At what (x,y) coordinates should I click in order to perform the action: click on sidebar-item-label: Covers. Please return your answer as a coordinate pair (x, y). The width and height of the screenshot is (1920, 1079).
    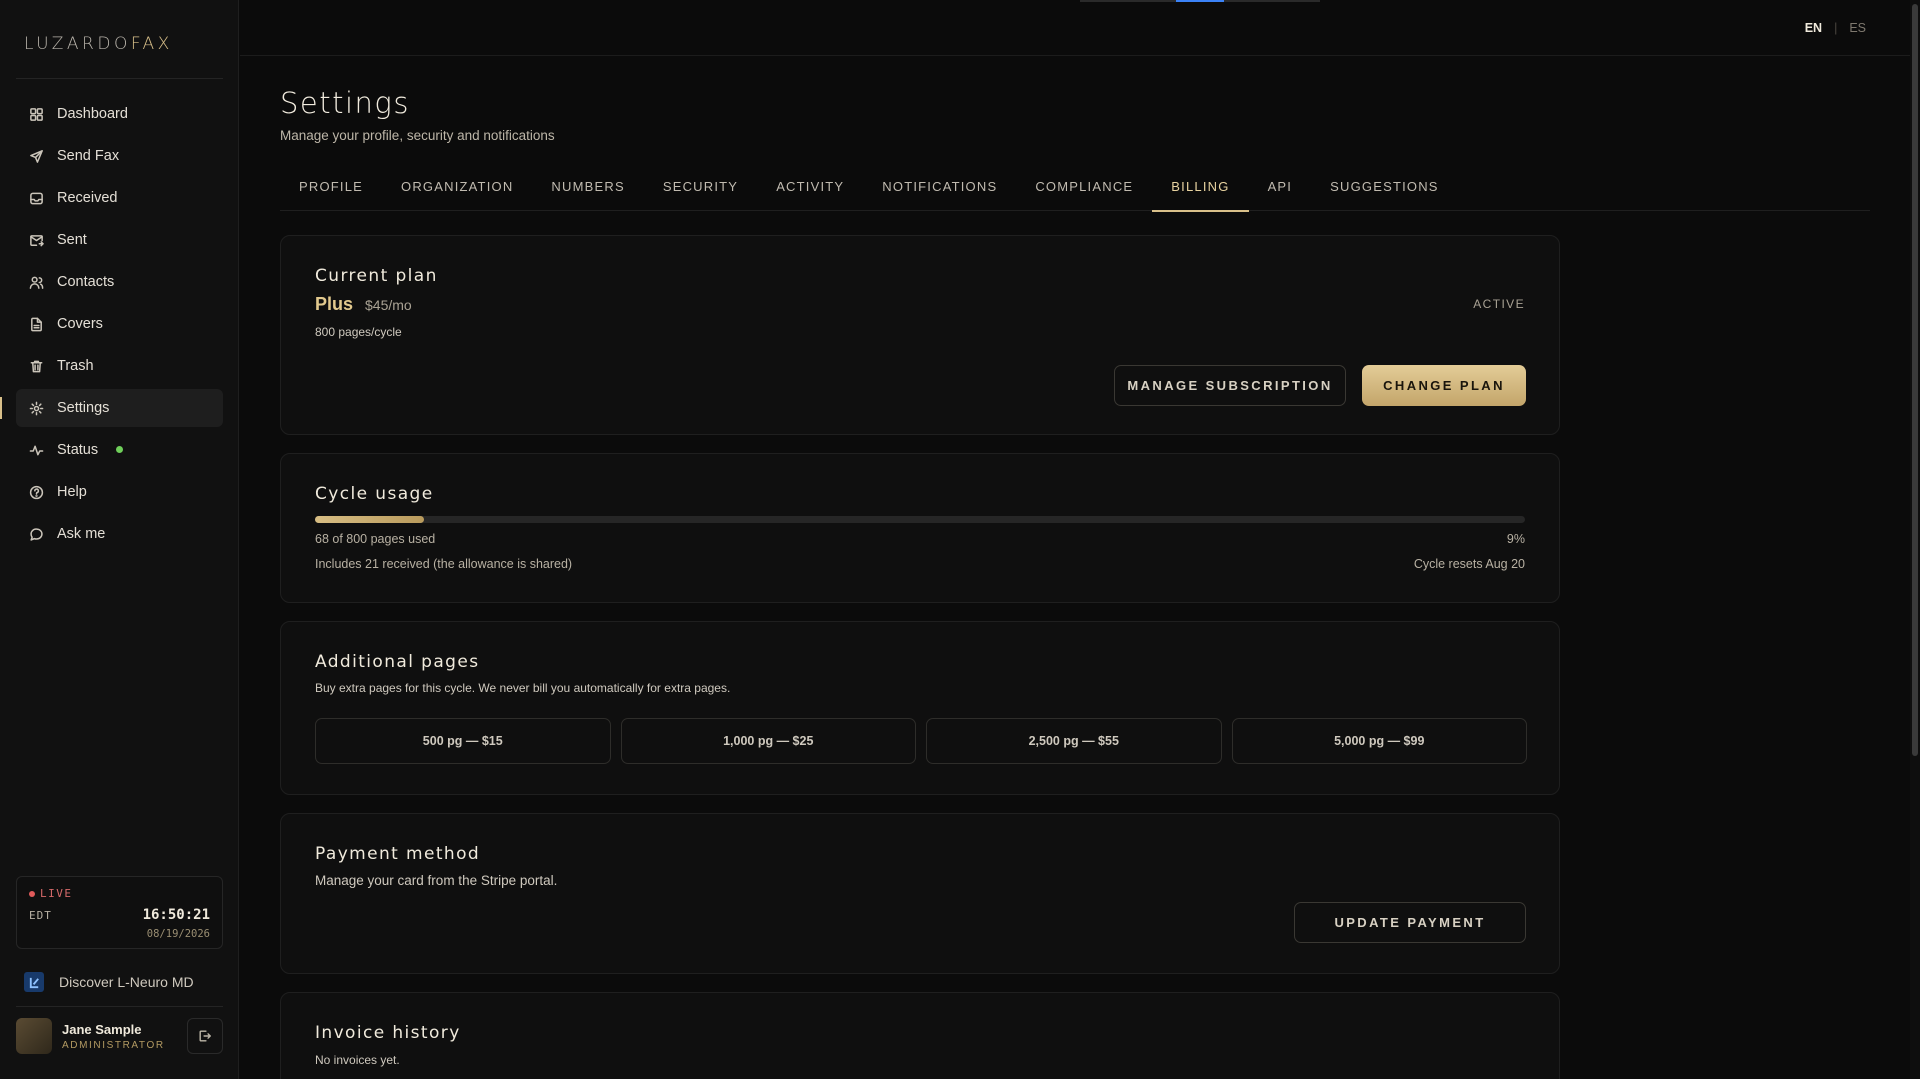
    Looking at the image, I should click on (80, 324).